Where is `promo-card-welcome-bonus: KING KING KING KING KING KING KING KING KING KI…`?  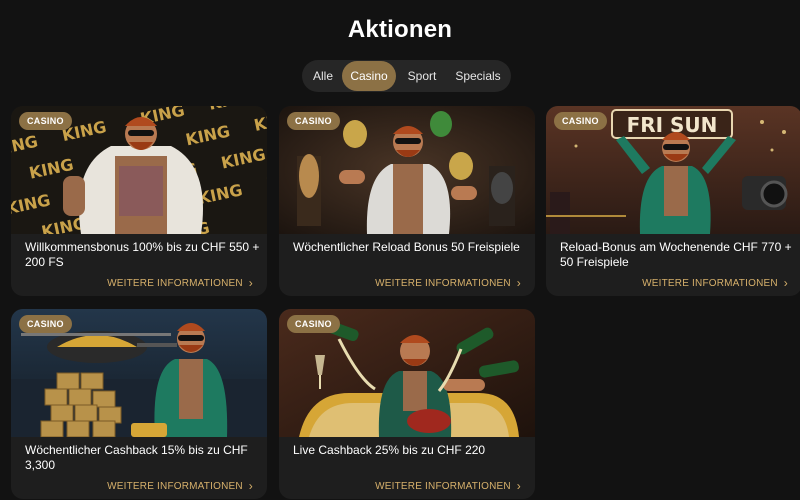 promo-card-welcome-bonus: KING KING KING KING KING KING KING KING KING KI… is located at coordinates (139, 201).